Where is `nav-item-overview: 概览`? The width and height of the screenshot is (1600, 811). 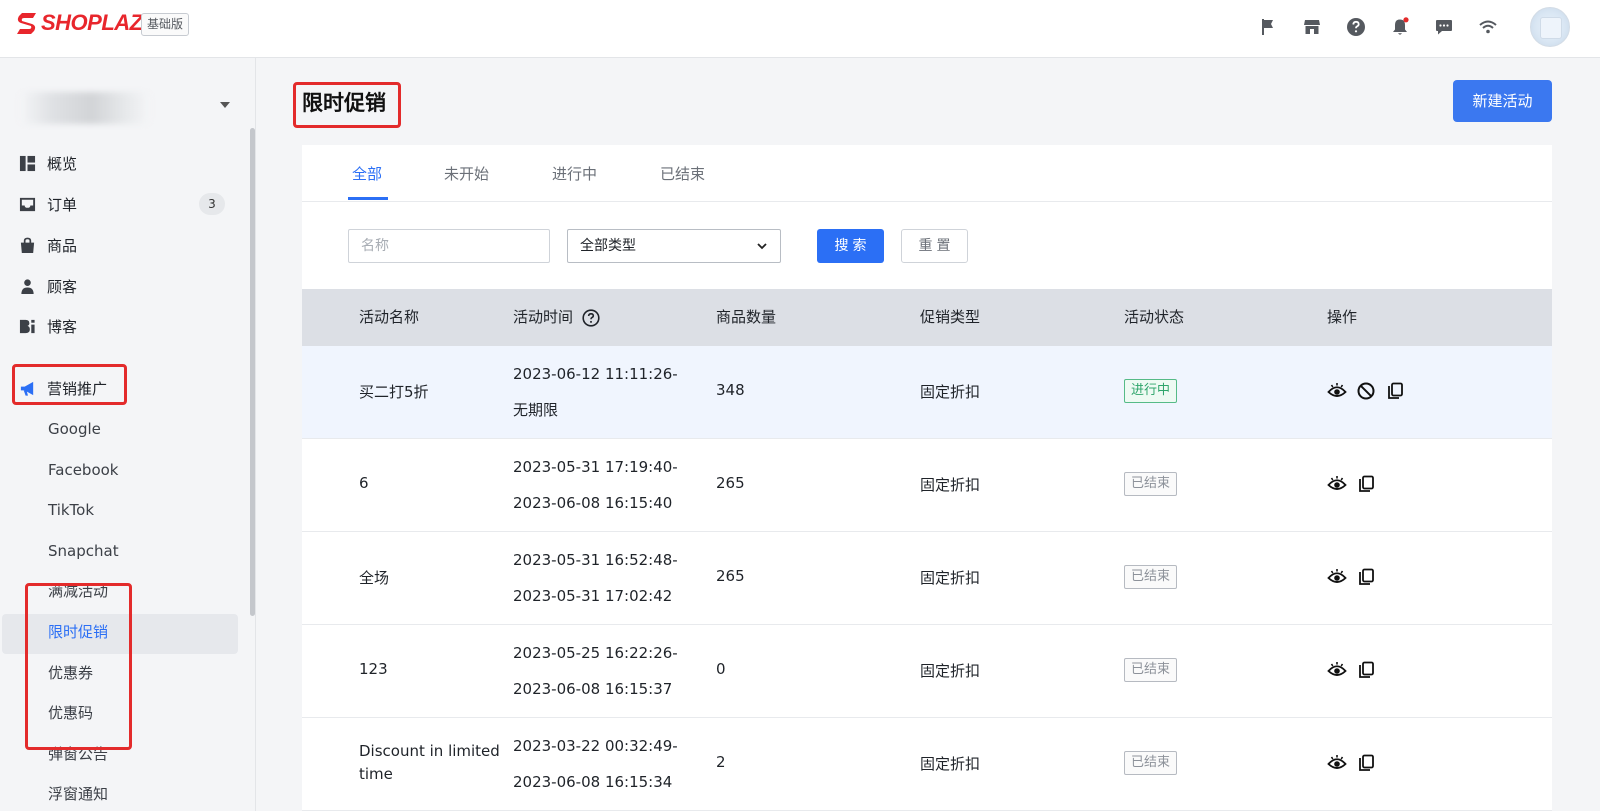 nav-item-overview: 概览 is located at coordinates (130, 163).